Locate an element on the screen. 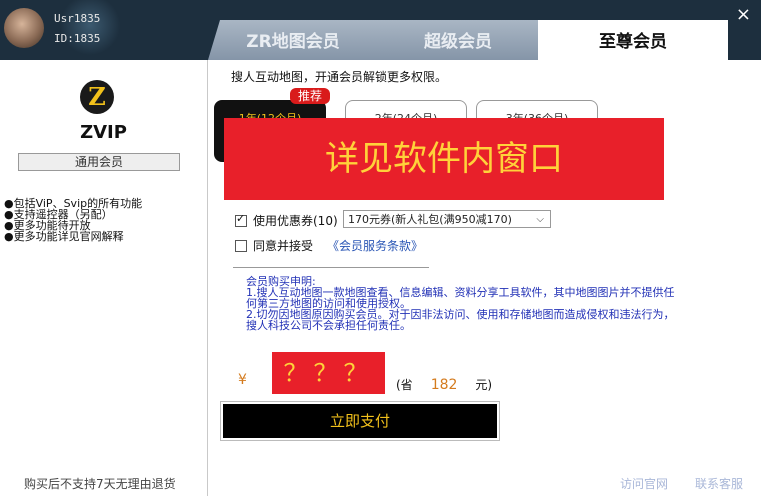 This screenshot has height=496, width=761. overlay-banner: 详见软件内窗口 is located at coordinates (444, 159).